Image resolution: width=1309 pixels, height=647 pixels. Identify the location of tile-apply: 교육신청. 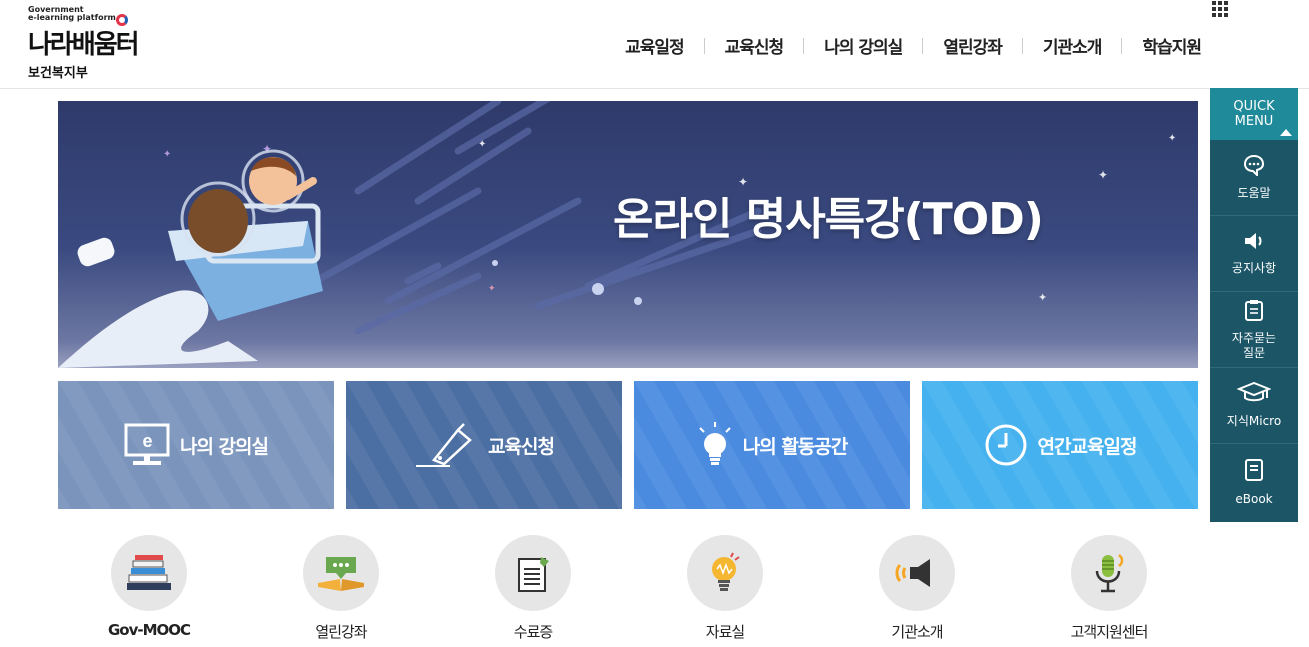
(484, 445).